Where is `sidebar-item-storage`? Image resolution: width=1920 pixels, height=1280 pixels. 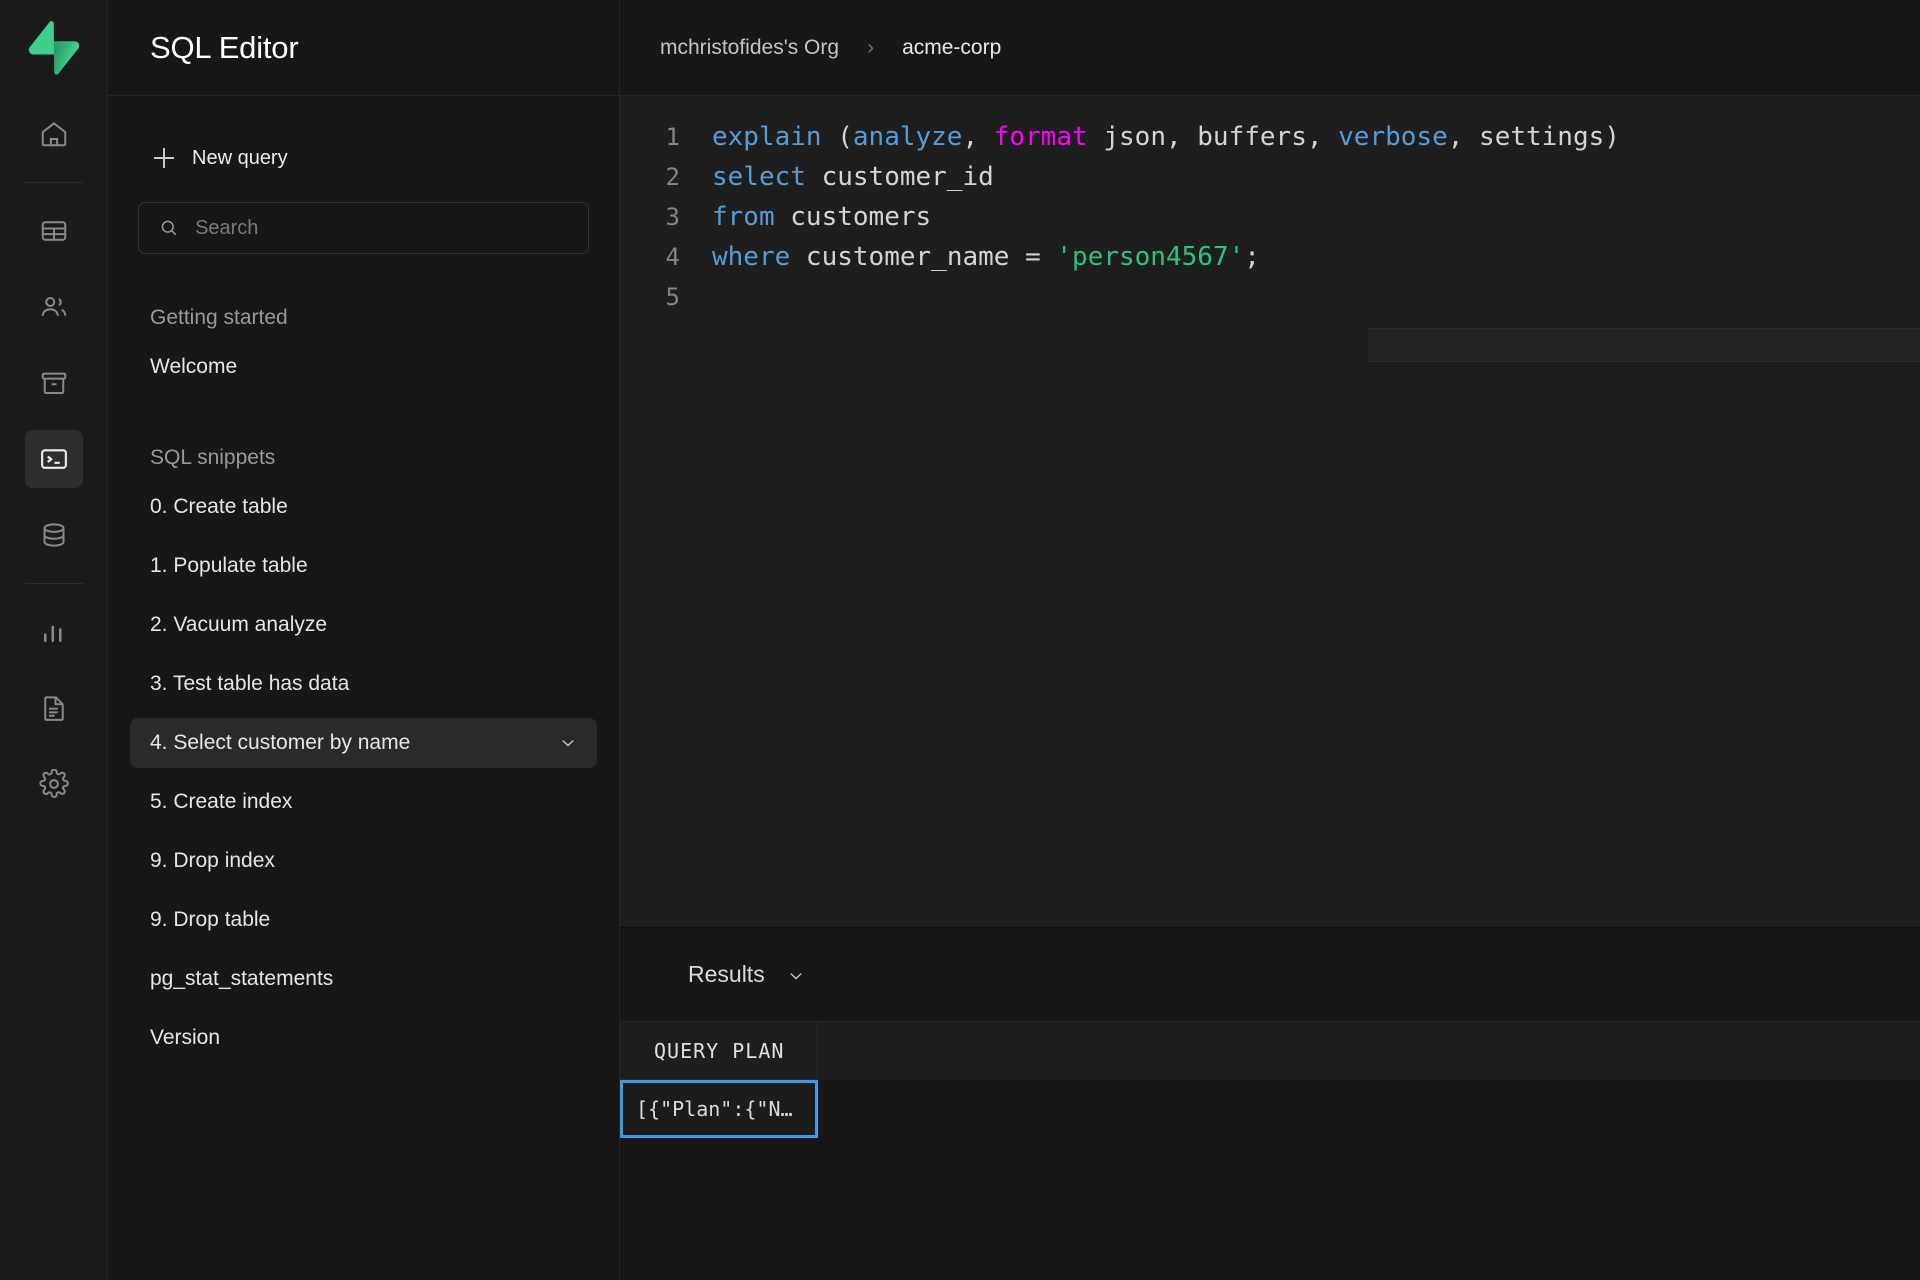 sidebar-item-storage is located at coordinates (54, 383).